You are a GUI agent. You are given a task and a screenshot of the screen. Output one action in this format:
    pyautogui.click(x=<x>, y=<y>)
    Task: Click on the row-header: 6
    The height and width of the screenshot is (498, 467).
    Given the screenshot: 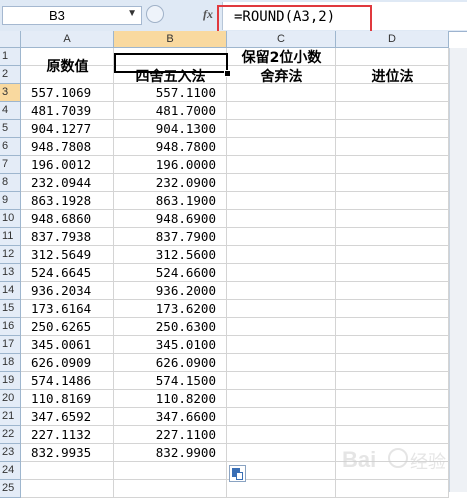 What is the action you would take?
    pyautogui.click(x=10, y=147)
    